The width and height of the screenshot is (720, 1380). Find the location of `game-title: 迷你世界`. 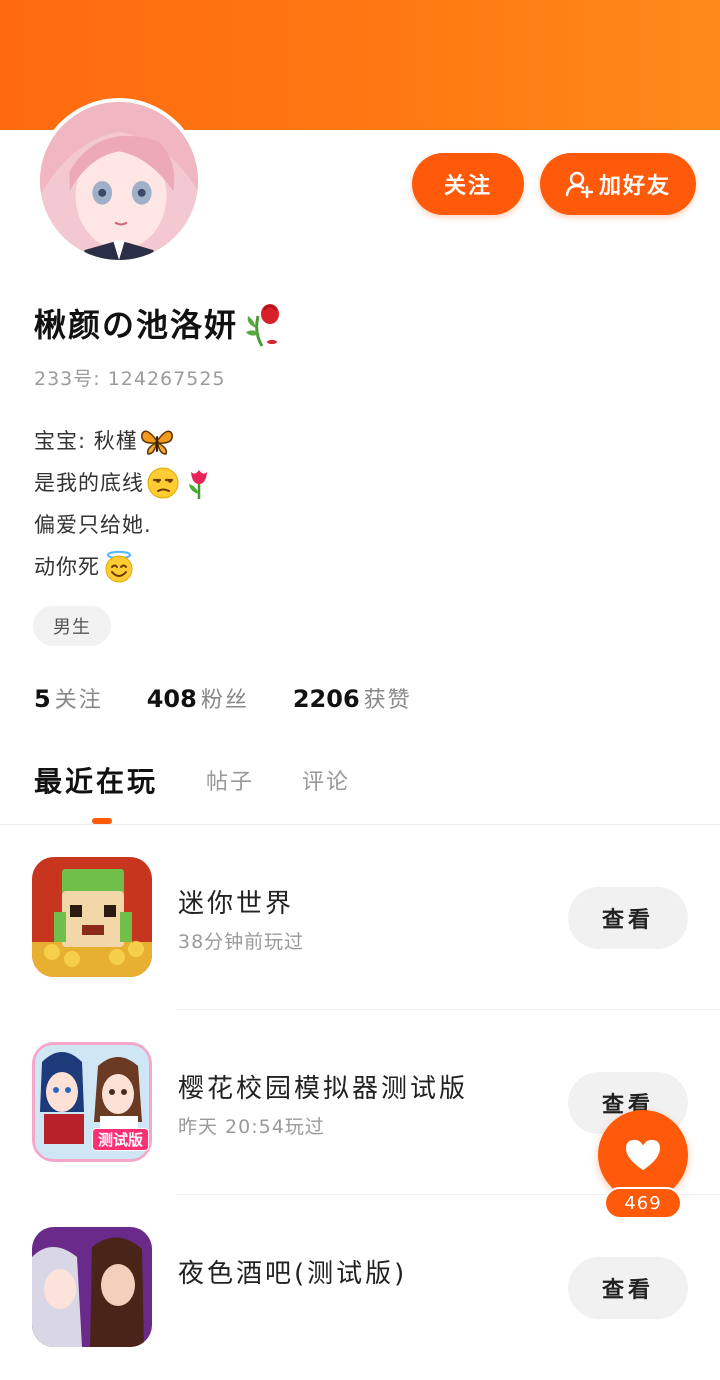

game-title: 迷你世界 is located at coordinates (236, 904).